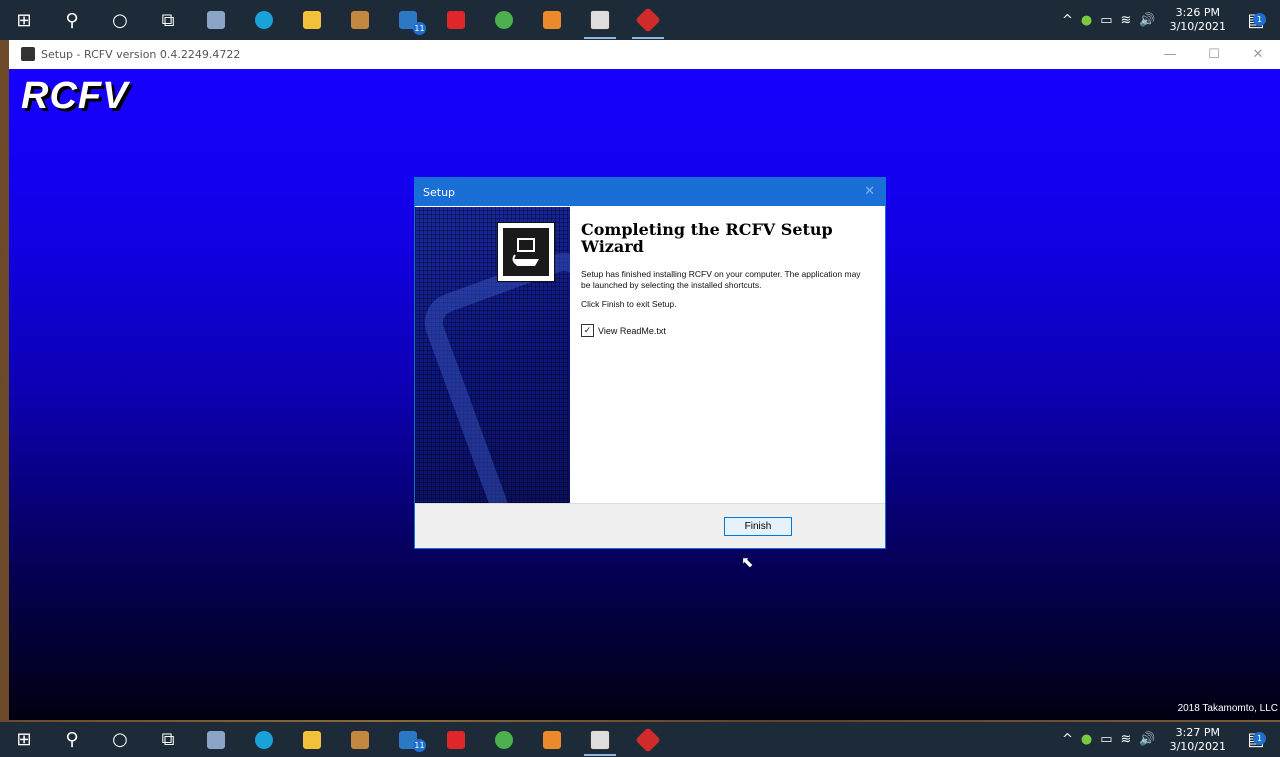 The width and height of the screenshot is (1280, 757). What do you see at coordinates (1170, 54) in the screenshot?
I see `minimize-button: —` at bounding box center [1170, 54].